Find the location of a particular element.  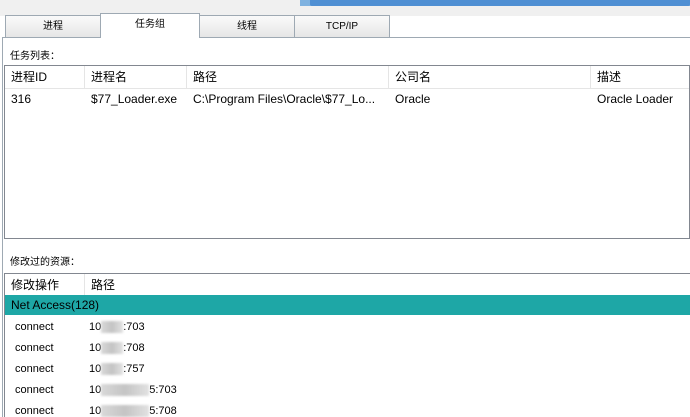

group-header-net-access: Net Access(128) is located at coordinates (347, 305).